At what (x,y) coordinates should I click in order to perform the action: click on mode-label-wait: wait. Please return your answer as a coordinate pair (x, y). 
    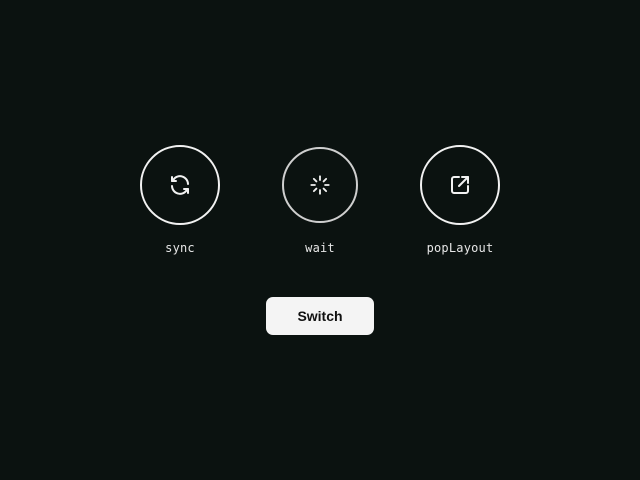
    Looking at the image, I should click on (320, 248).